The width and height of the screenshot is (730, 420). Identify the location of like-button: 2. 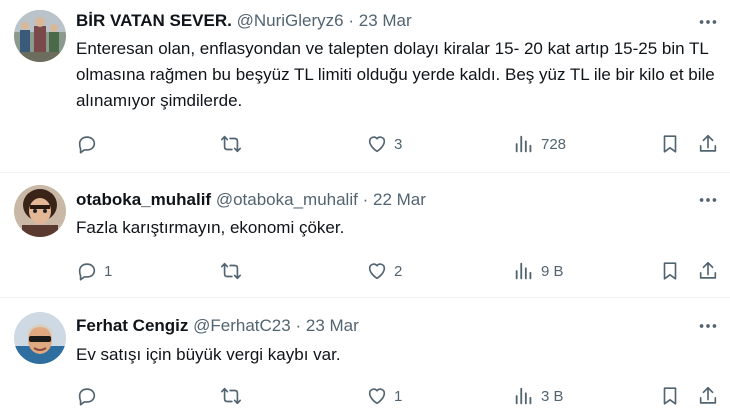
(384, 271).